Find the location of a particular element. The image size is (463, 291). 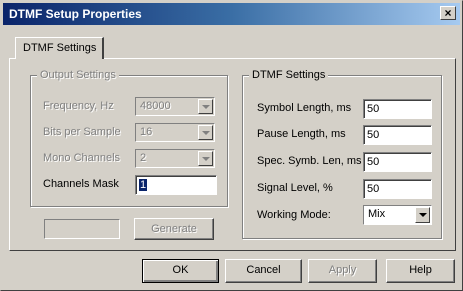

ok-button: OK is located at coordinates (180, 271).